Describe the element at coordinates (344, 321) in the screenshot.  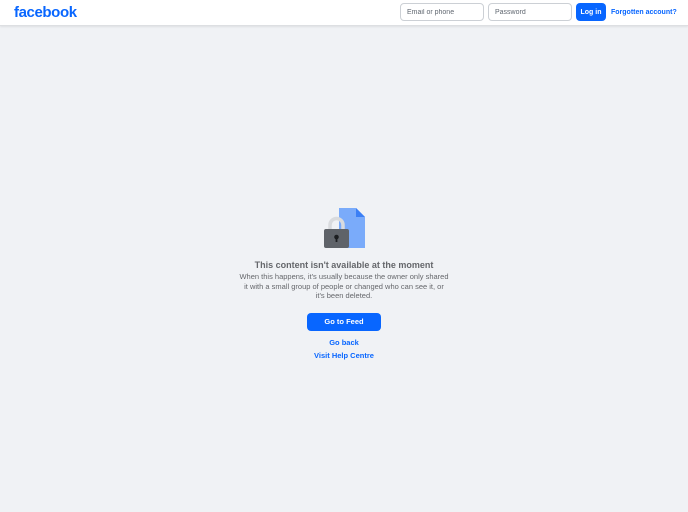
I see `go-to-feed-button: Go to Feed` at that location.